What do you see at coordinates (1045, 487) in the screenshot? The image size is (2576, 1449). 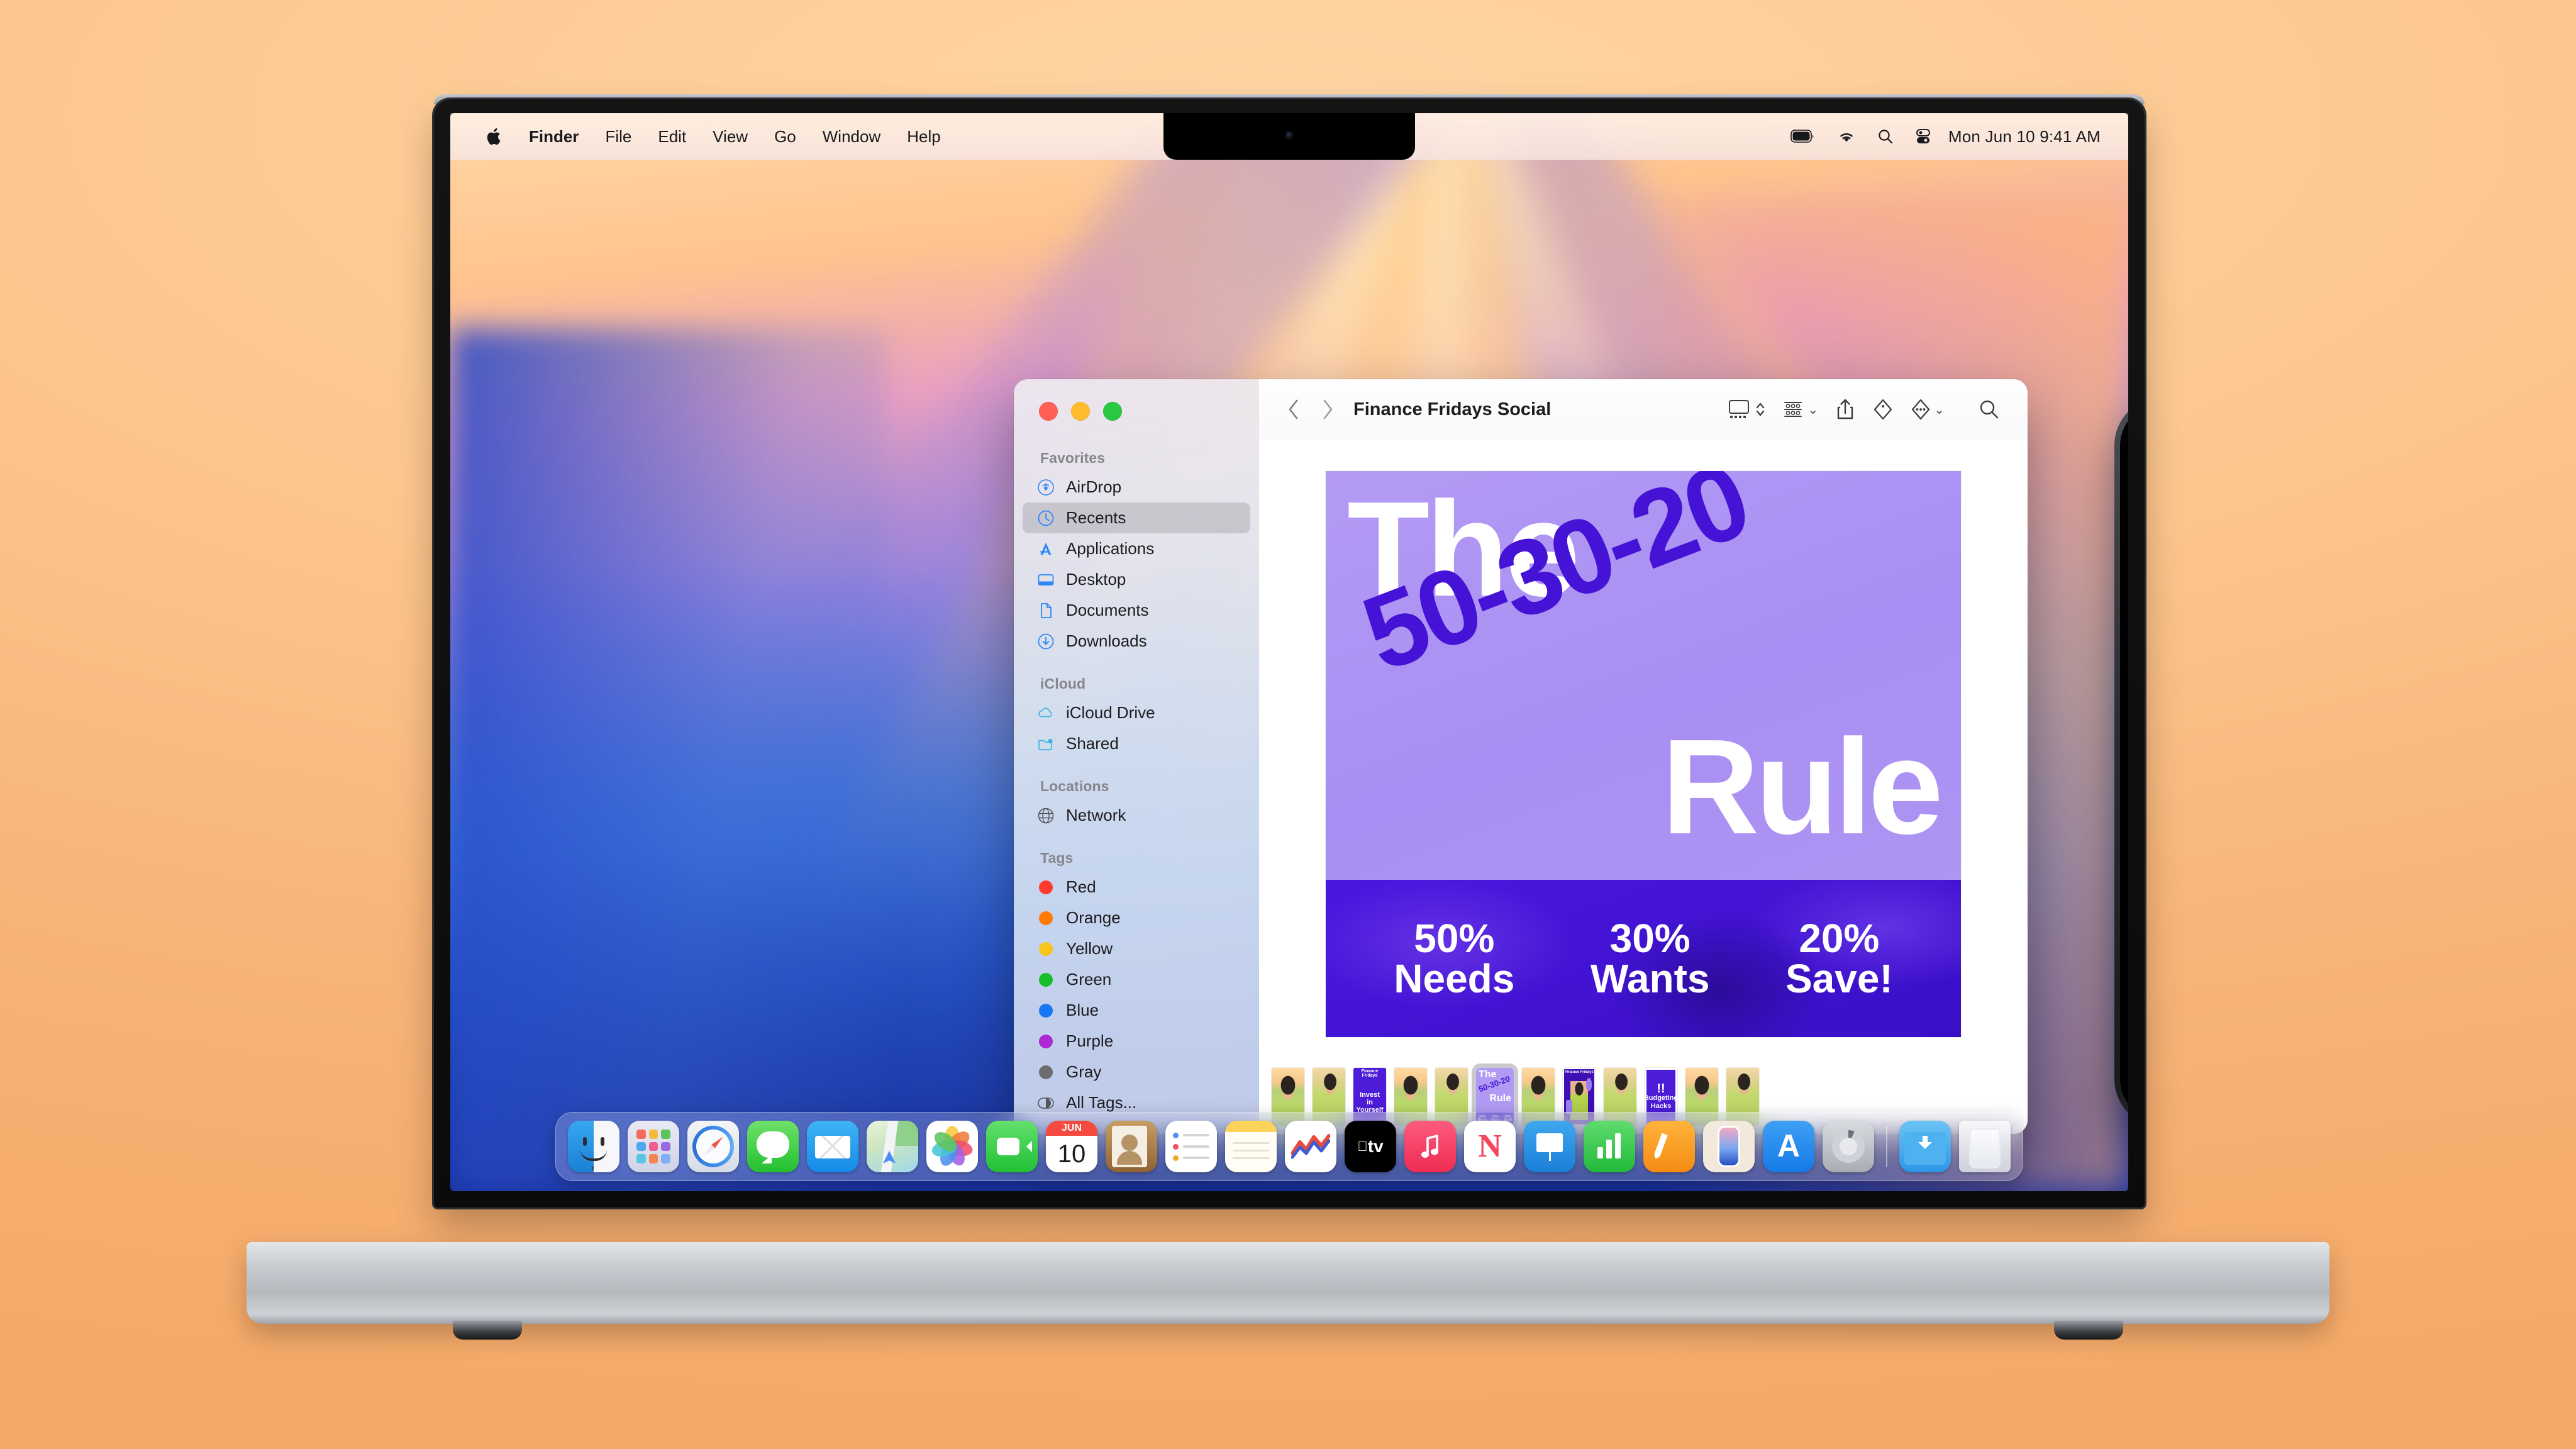 I see `airdrop-icon` at bounding box center [1045, 487].